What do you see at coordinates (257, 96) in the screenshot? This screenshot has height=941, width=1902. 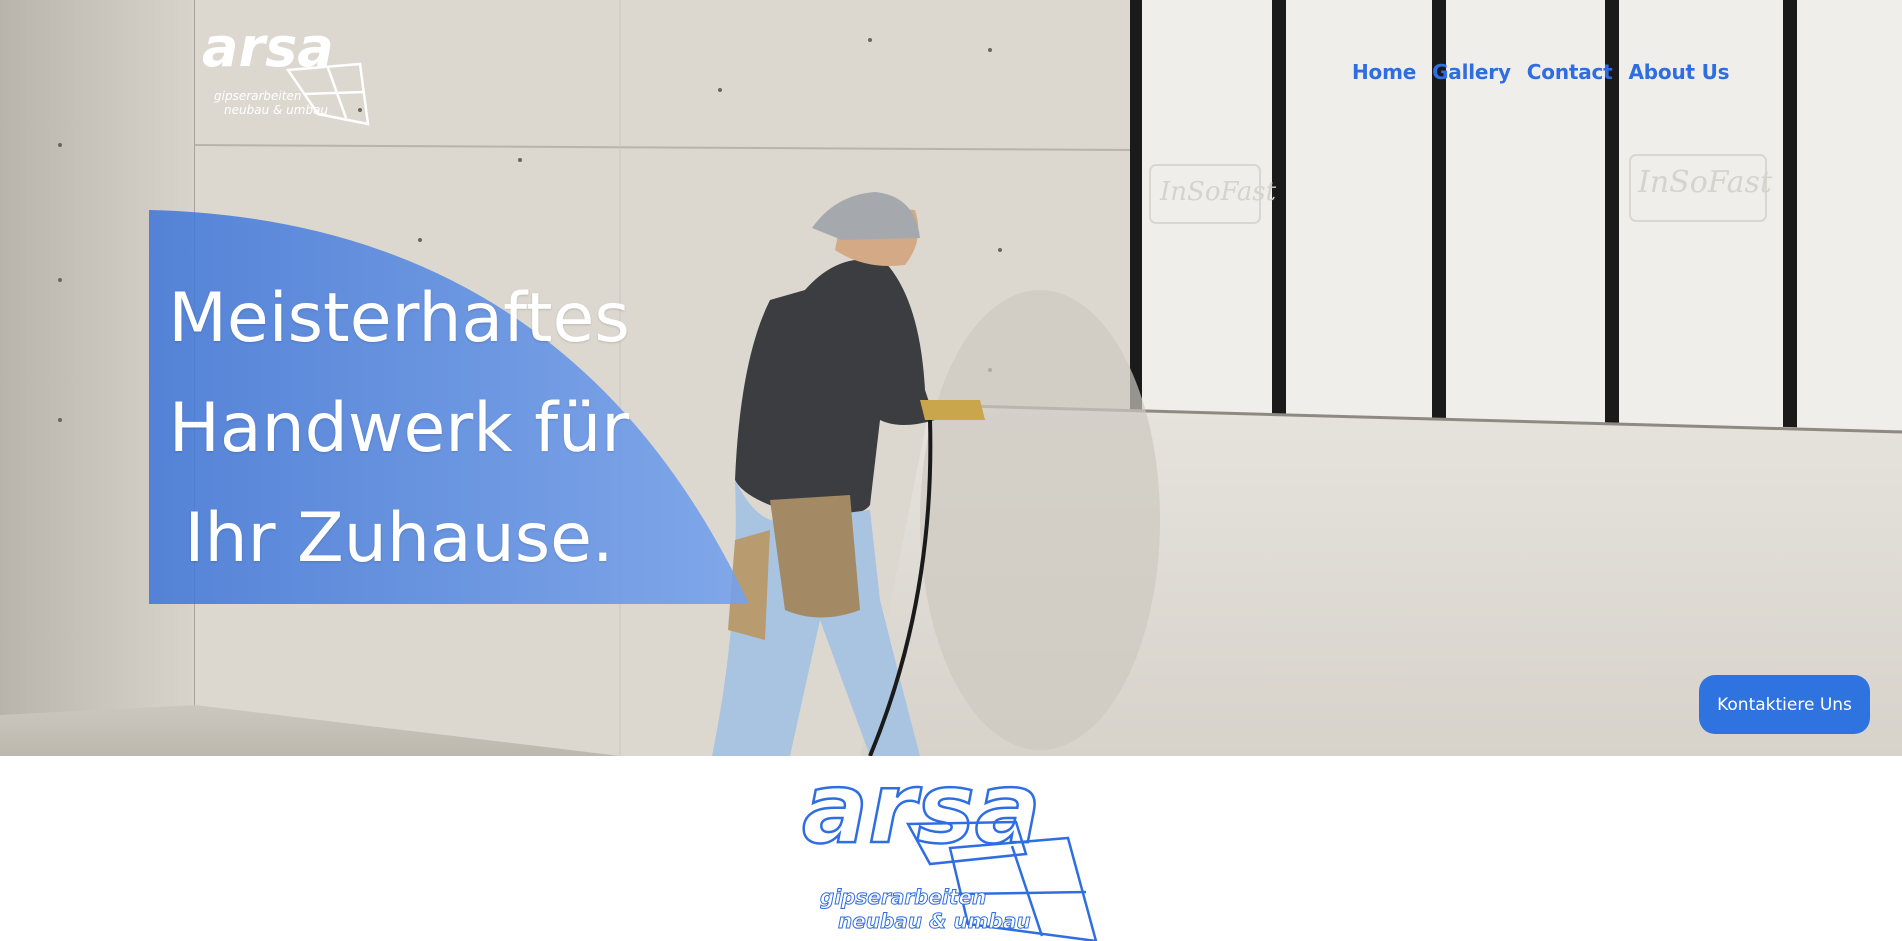 I see `brand-logo-tagline-1: gipserarbeiten` at bounding box center [257, 96].